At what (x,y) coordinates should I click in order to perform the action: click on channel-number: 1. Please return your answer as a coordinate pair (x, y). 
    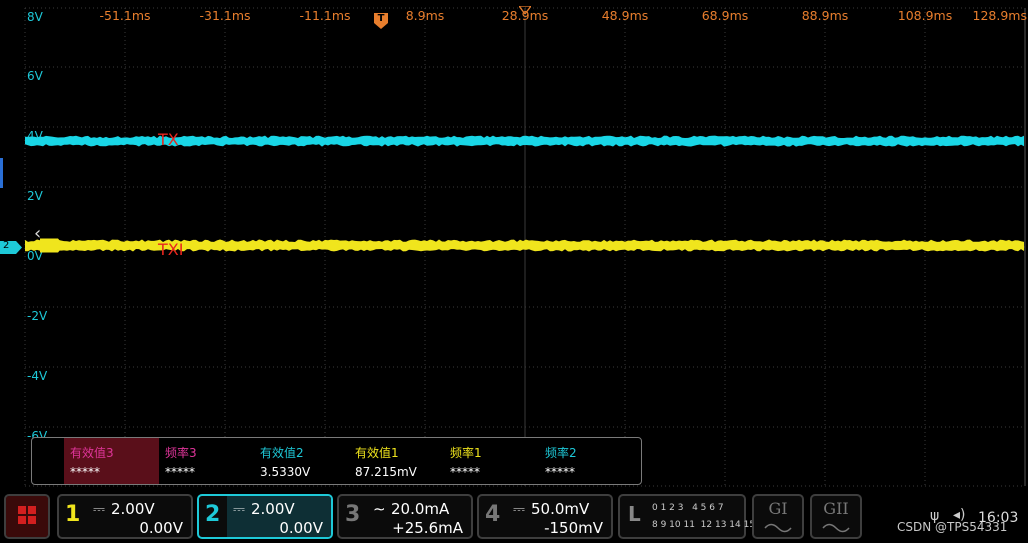
    Looking at the image, I should click on (73, 514).